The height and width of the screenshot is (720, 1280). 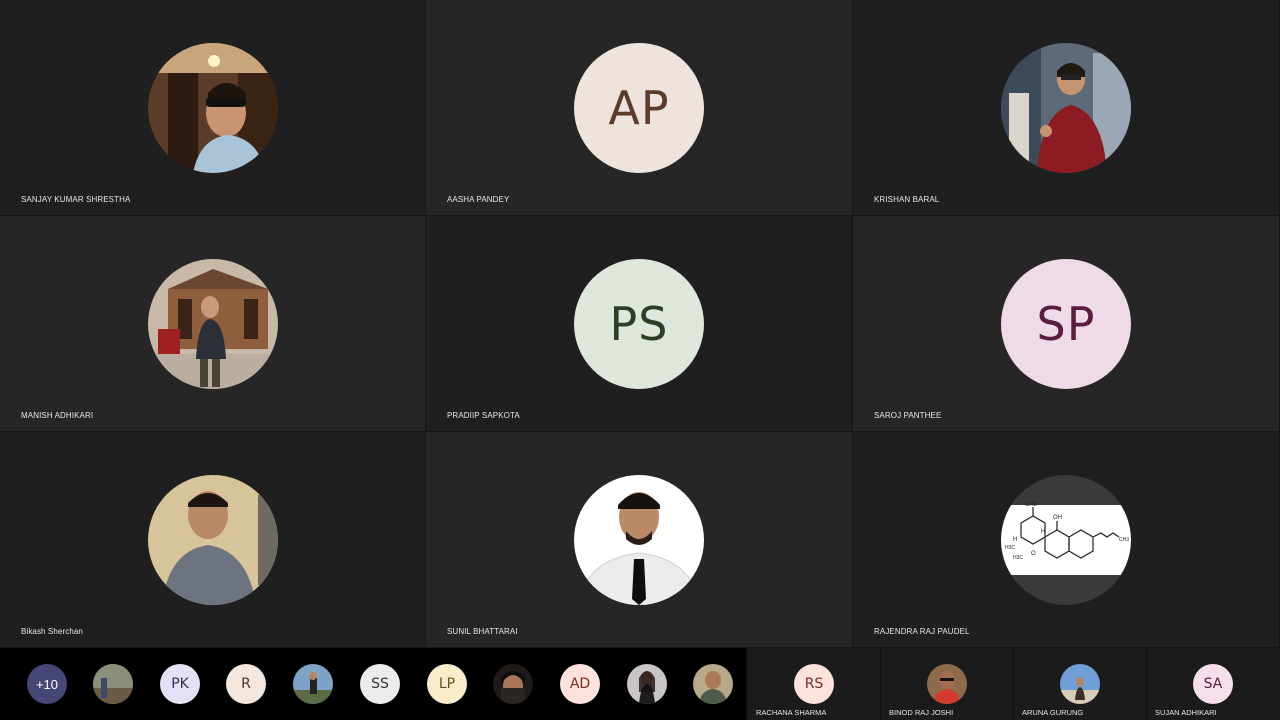 I want to click on participant-name: Bikash Sherchan, so click(x=52, y=631).